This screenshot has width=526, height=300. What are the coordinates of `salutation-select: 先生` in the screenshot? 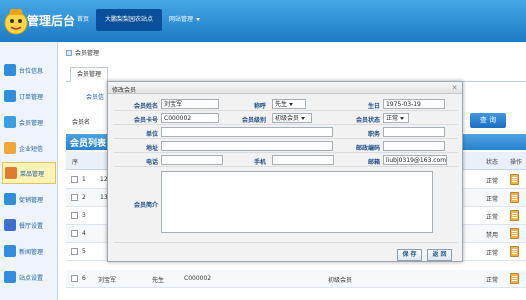 It's located at (289, 104).